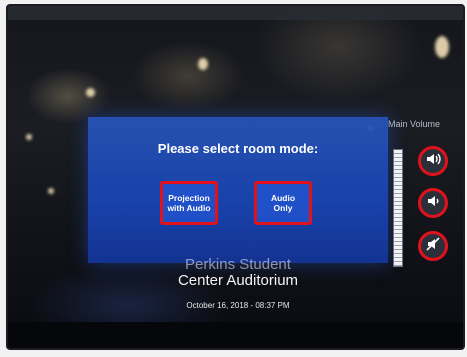 This screenshot has width=467, height=357. I want to click on location-line-2: Center Auditorium, so click(238, 280).